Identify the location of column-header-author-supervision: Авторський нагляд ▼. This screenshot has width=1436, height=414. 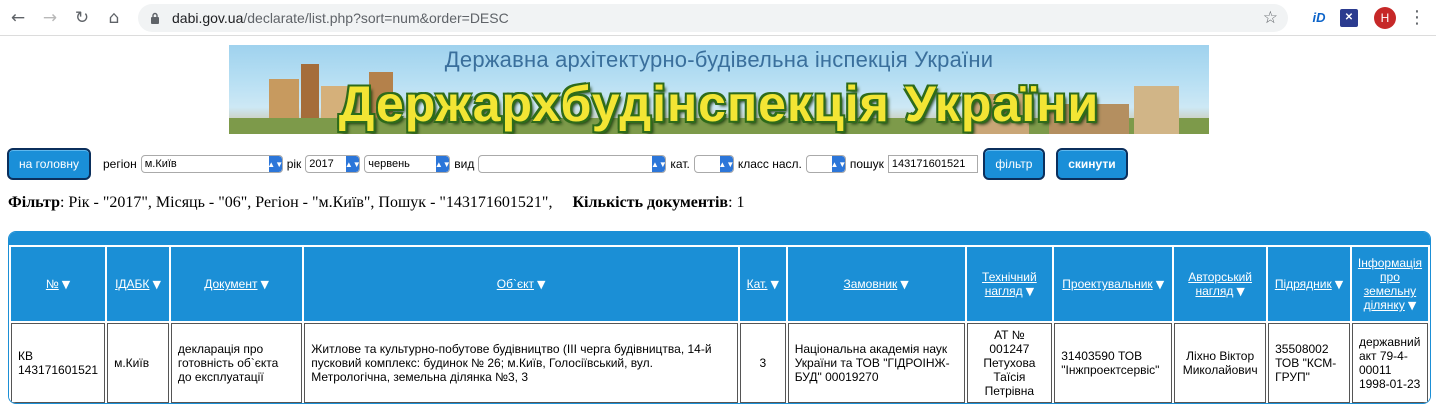
(1220, 284).